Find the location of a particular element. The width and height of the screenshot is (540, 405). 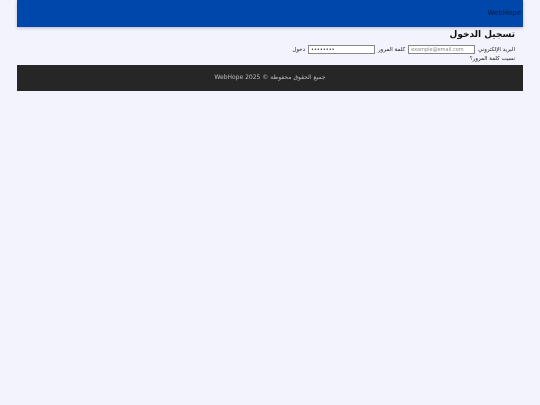

password-label: كلمة المرور is located at coordinates (392, 49).